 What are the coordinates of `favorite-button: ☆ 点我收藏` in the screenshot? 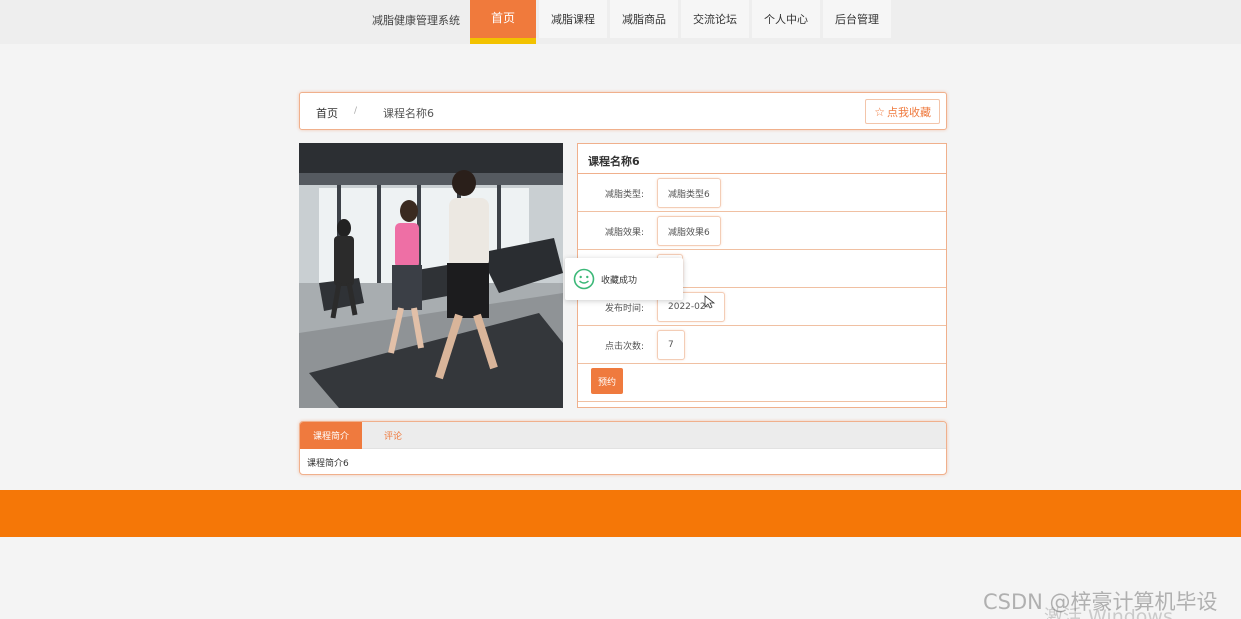 It's located at (902, 111).